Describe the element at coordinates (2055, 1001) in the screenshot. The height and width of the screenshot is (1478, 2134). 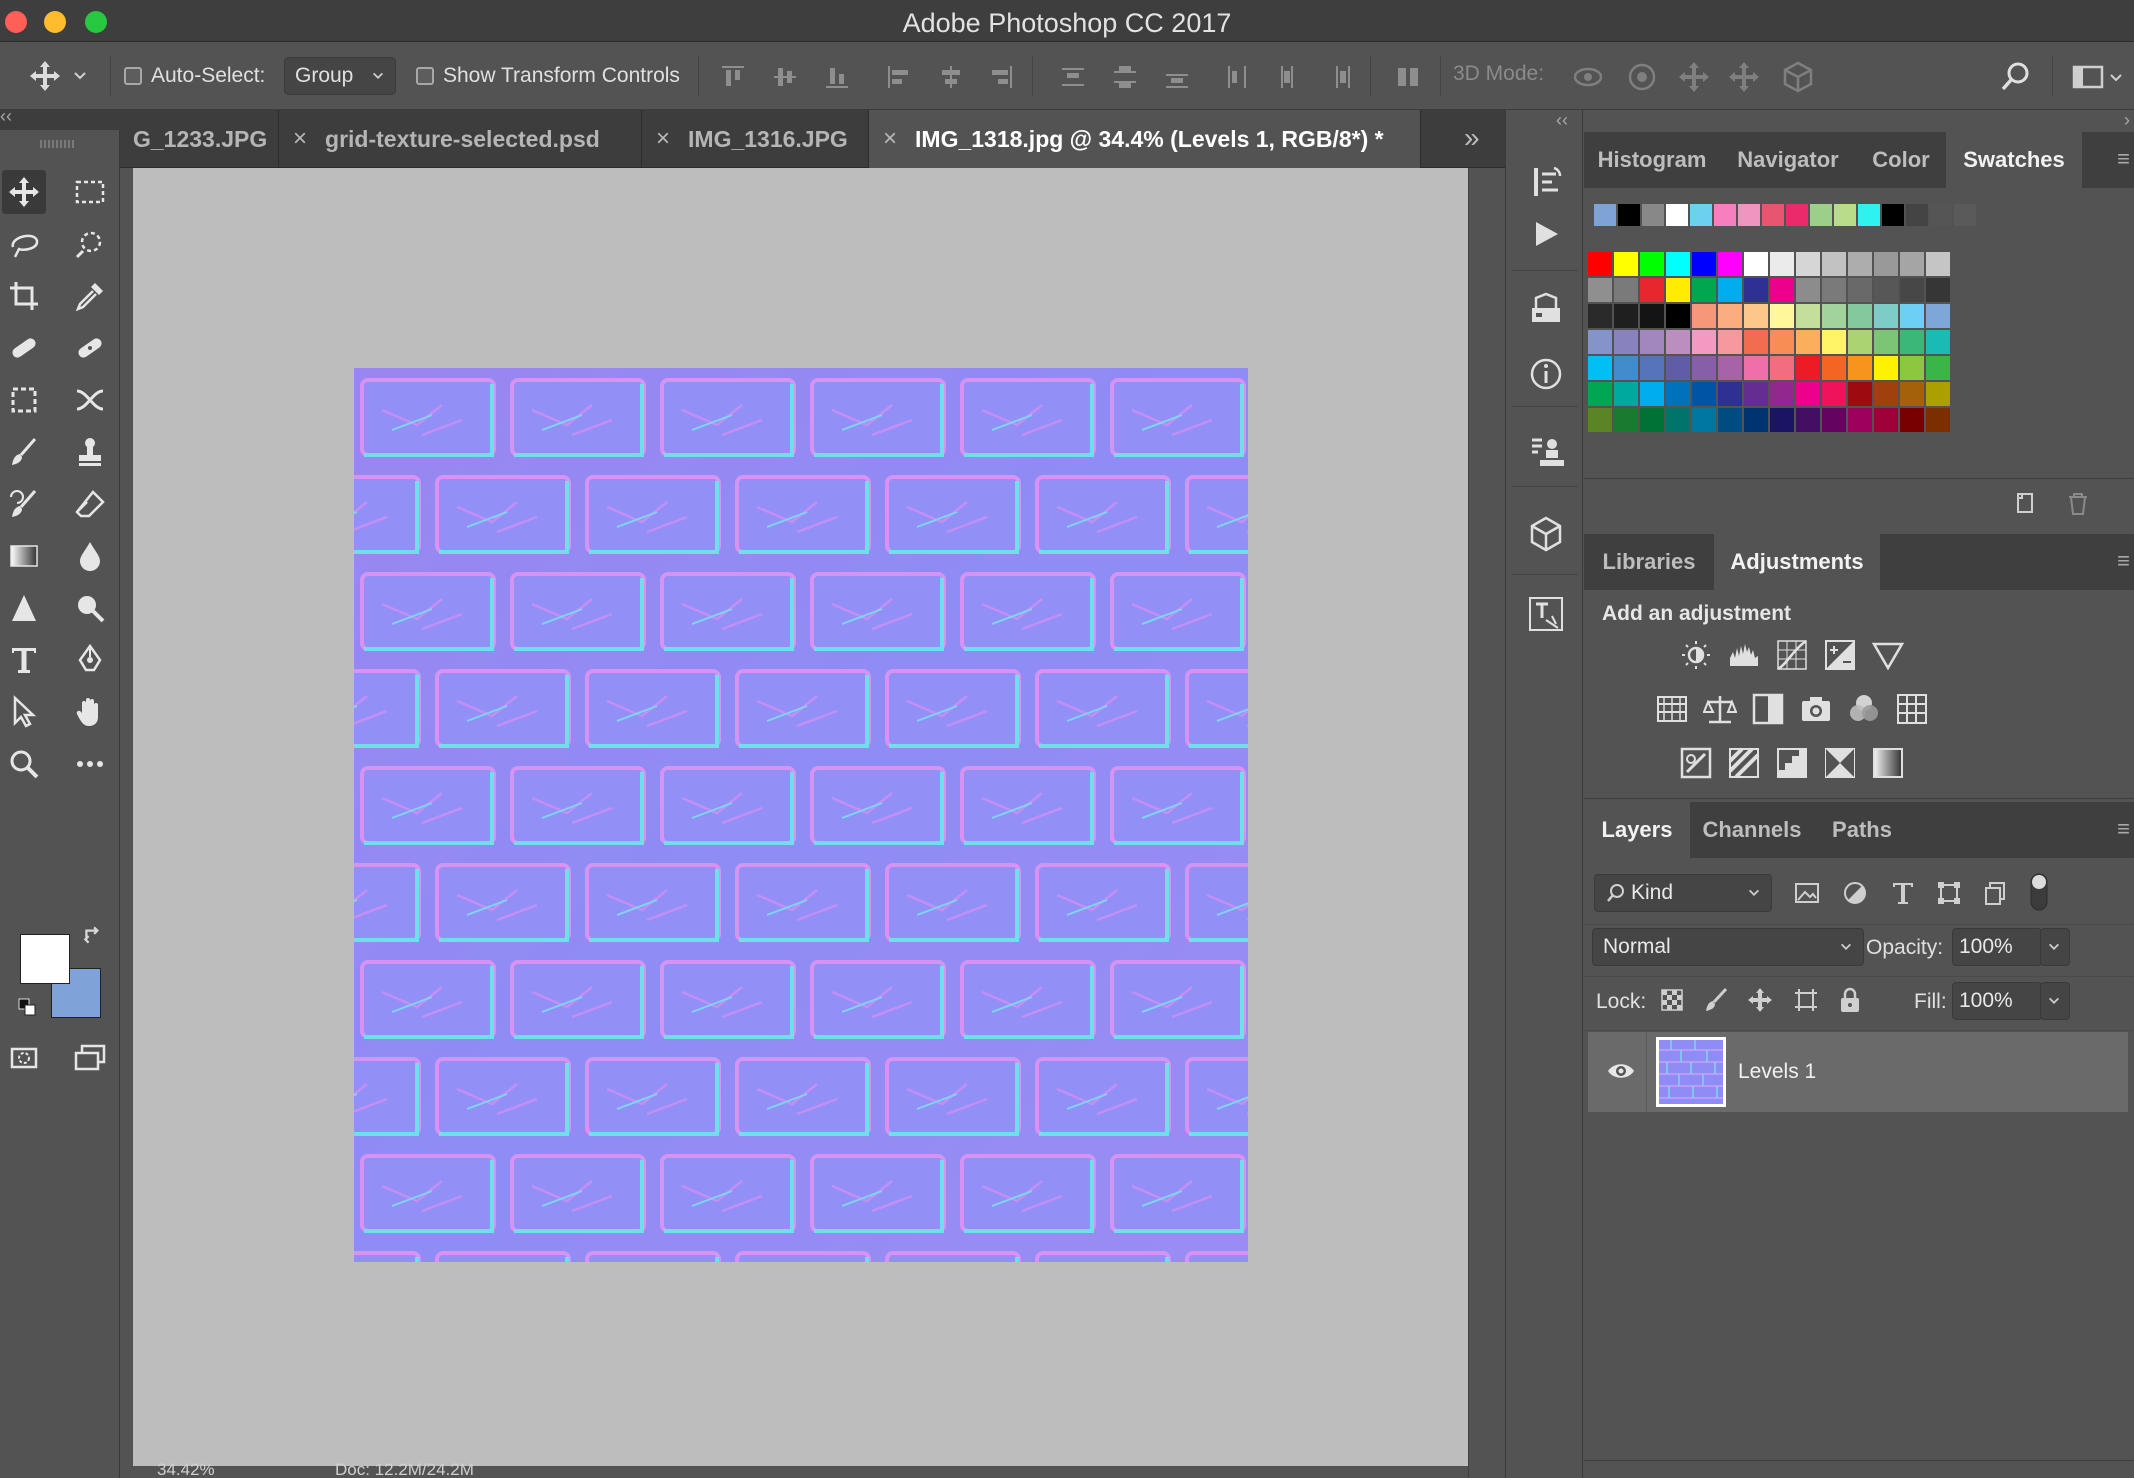
I see `fill-slider-toggle` at that location.